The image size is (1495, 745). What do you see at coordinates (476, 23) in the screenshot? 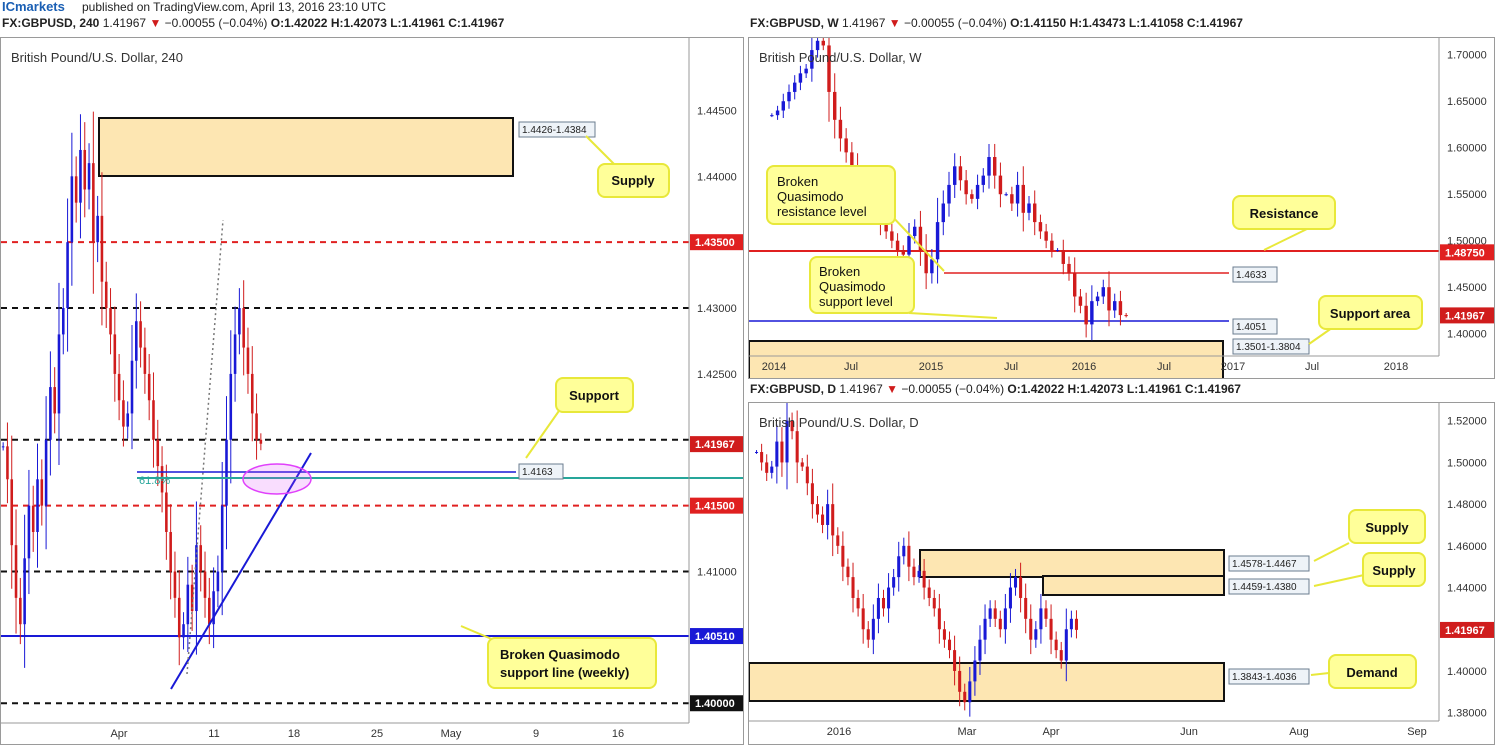
I see `h4-close: C:1.41967` at bounding box center [476, 23].